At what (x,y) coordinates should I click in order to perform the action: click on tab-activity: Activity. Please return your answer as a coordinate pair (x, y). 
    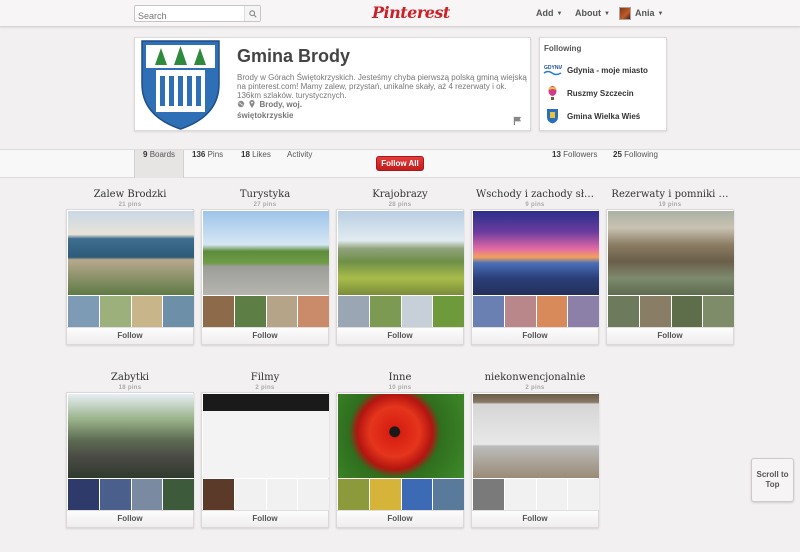
    Looking at the image, I should click on (299, 164).